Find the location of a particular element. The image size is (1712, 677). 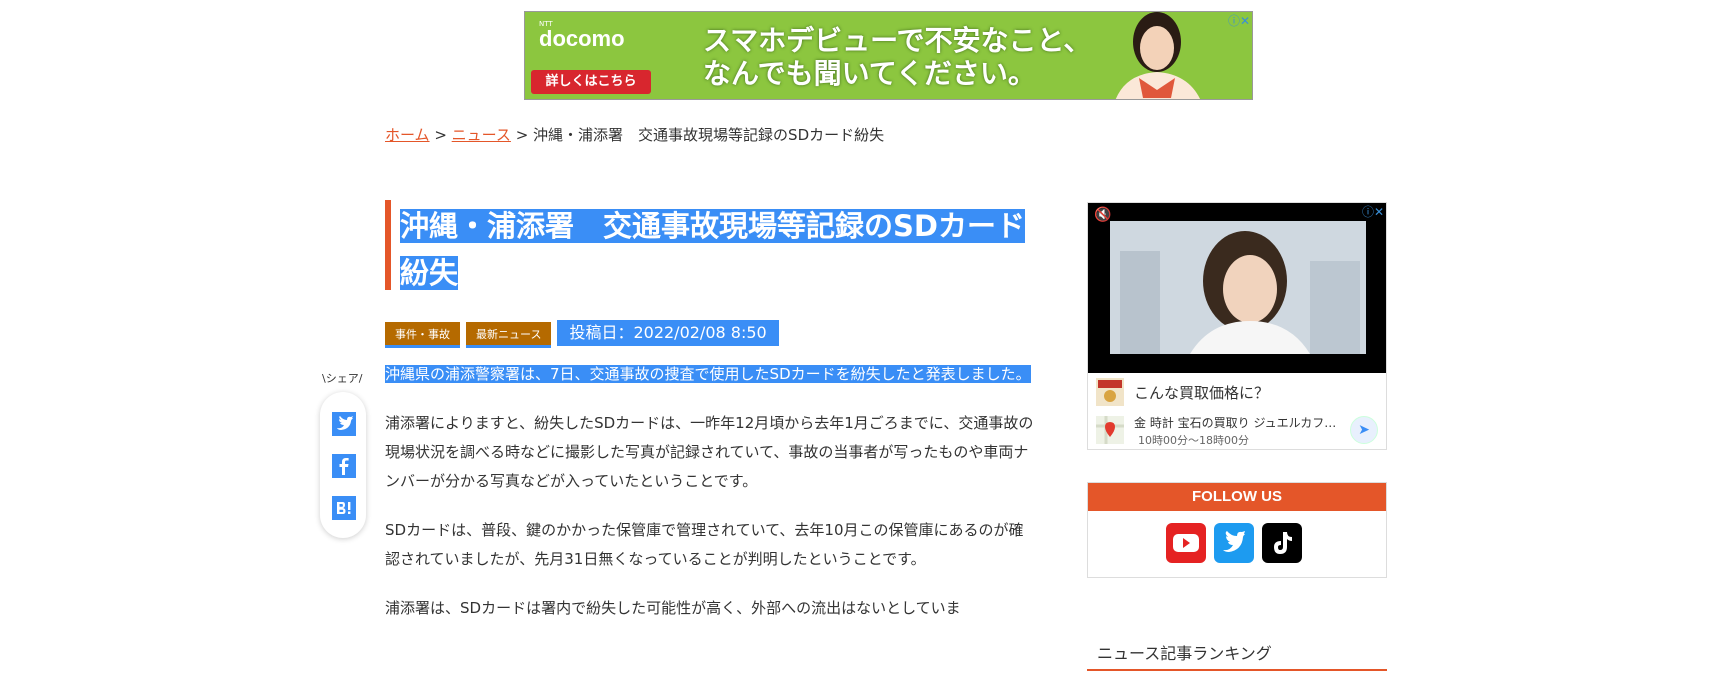

posted-date: 投稿日：2022/02/08 8:50 is located at coordinates (668, 333).